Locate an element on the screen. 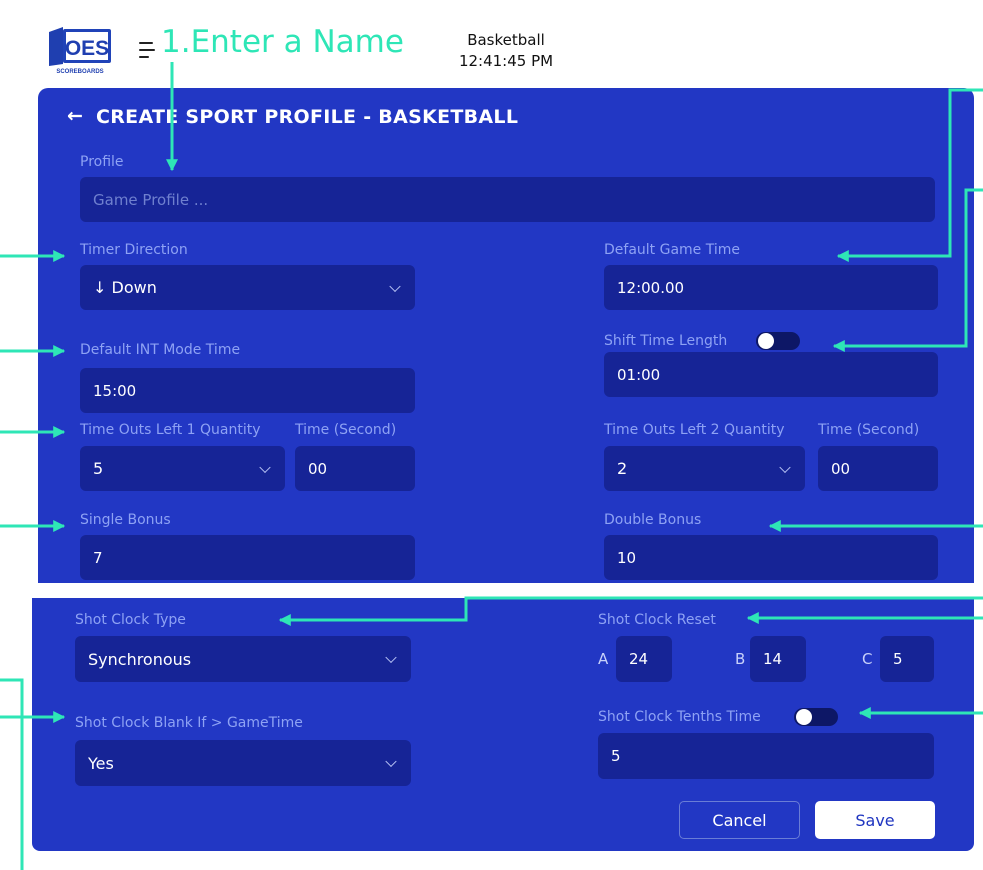  timer-direction-value: ↓ Down is located at coordinates (125, 287).